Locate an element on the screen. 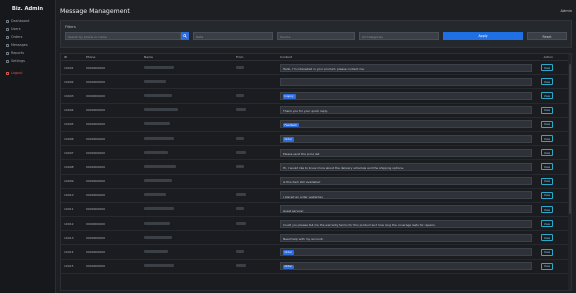  sidebar-item-dashboard: Dashboard is located at coordinates (27, 21).